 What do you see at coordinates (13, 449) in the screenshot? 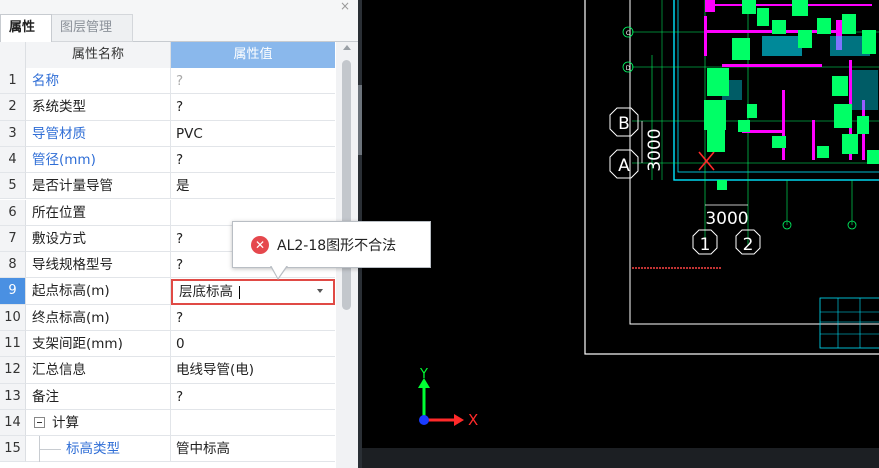
I see `row-index: 15` at bounding box center [13, 449].